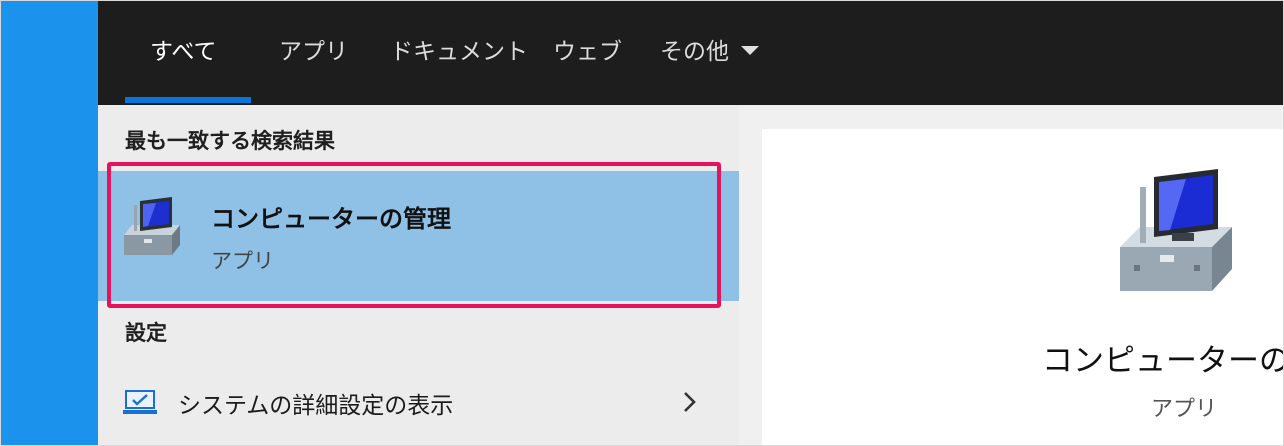  I want to click on tab-more-label: その他, so click(694, 52).